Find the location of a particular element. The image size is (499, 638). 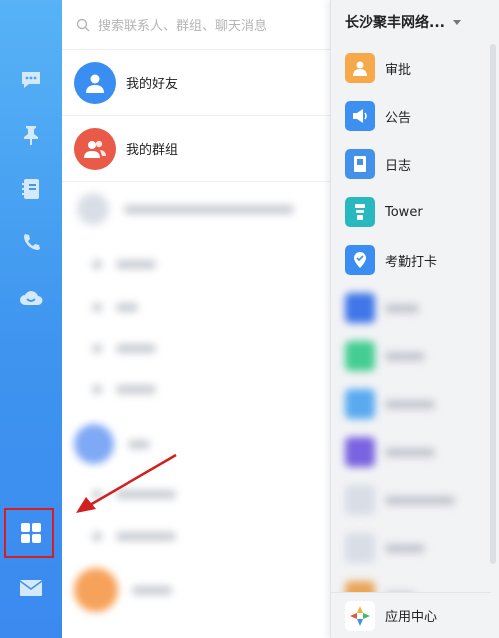

app-tower: Tower is located at coordinates (411, 212).